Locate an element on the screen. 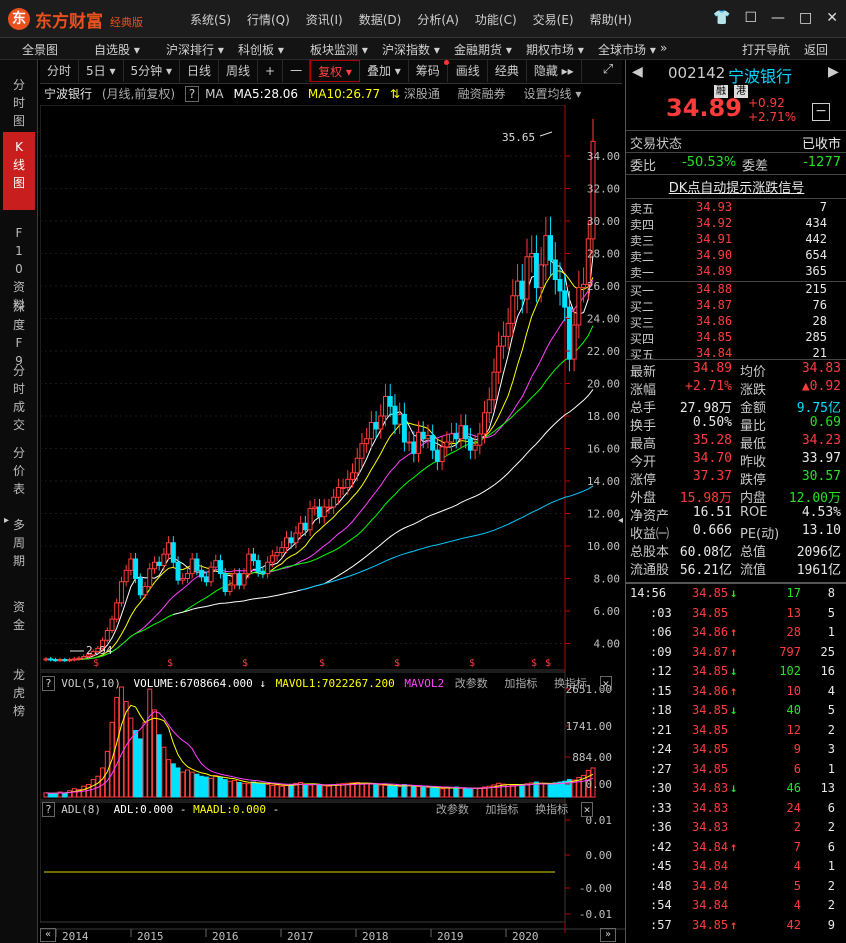 The image size is (846, 943). left-tab-1: K线图 is located at coordinates (19, 171).